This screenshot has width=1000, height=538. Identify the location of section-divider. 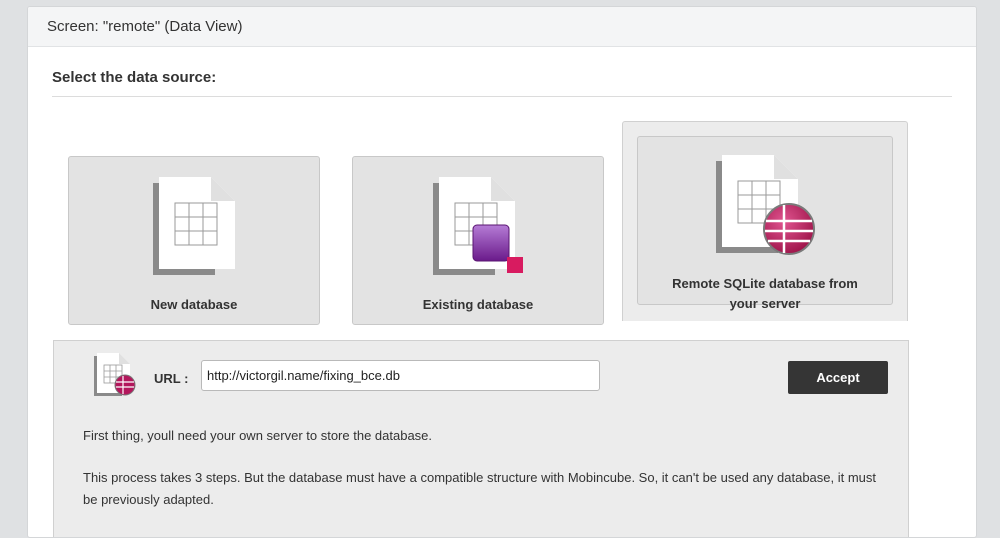
(502, 96).